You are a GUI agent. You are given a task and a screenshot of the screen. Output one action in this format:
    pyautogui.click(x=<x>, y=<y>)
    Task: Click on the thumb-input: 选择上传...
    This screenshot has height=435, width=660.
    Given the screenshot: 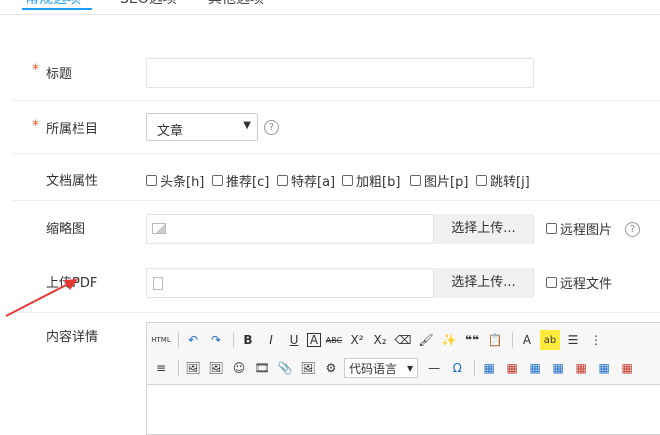 What is the action you would take?
    pyautogui.click(x=340, y=229)
    